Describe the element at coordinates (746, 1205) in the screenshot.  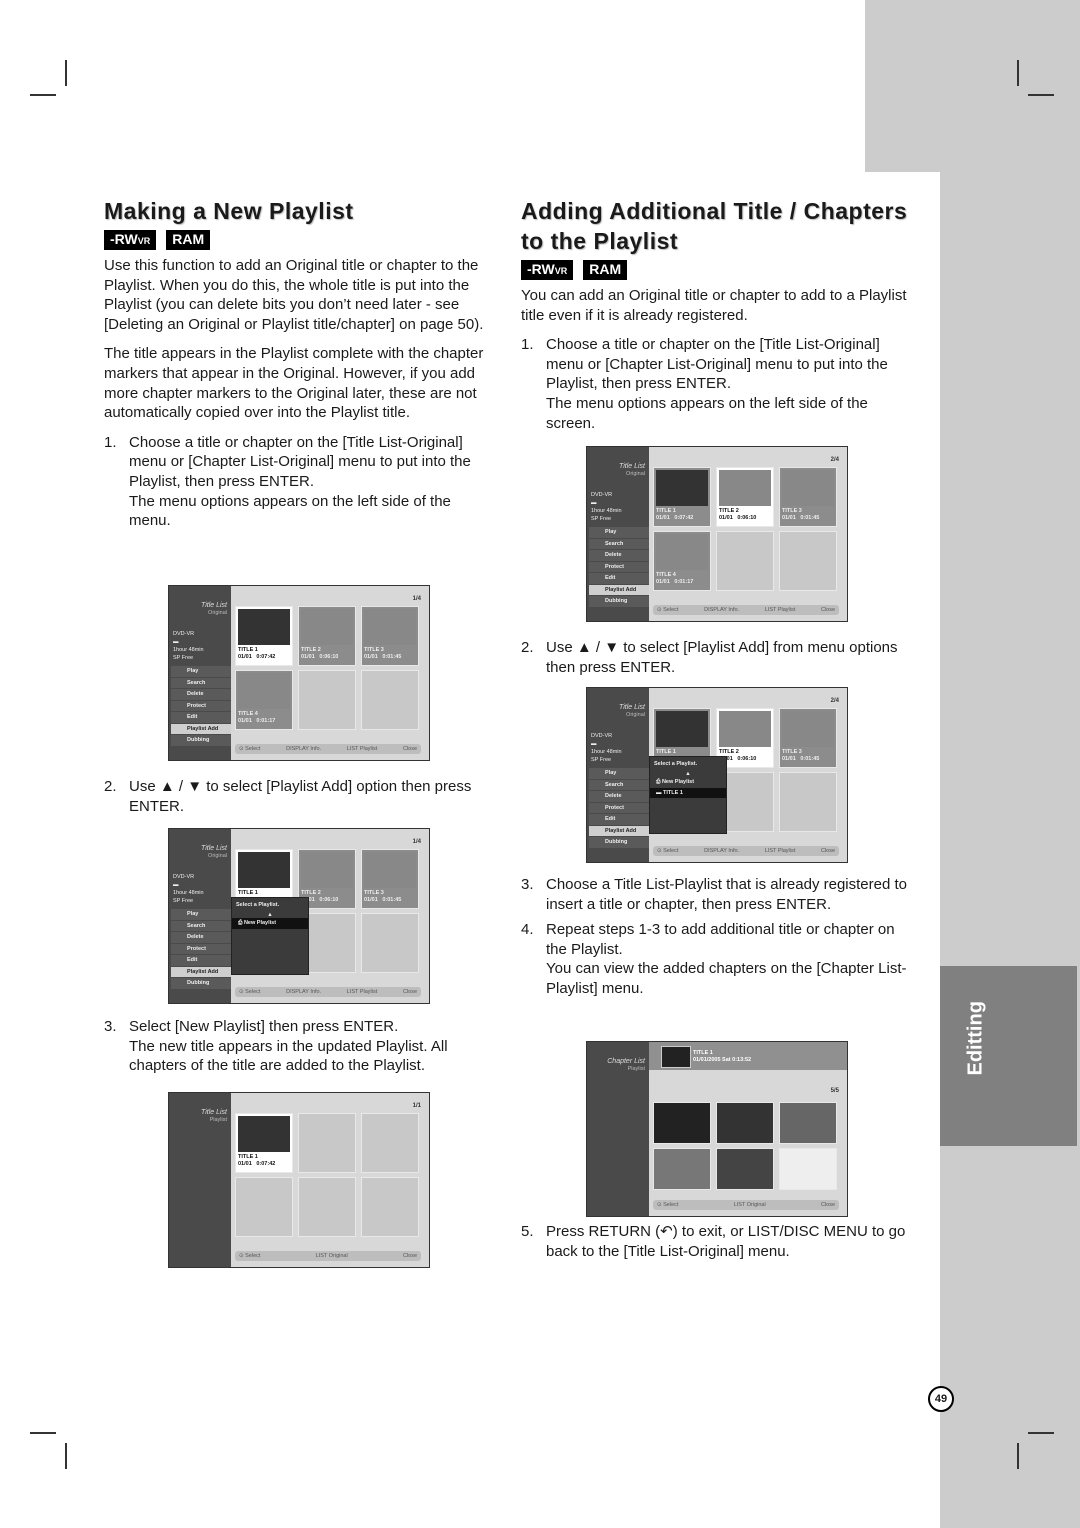
I see `screen-footer: ⊙ Select LIST Original Close` at that location.